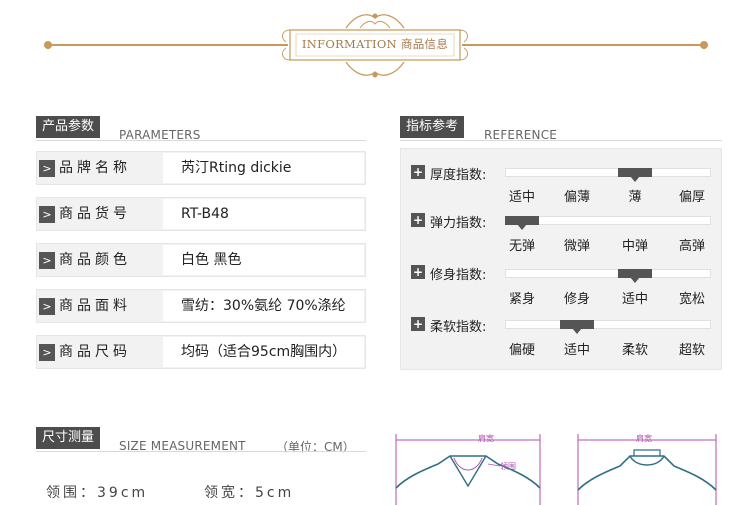 The width and height of the screenshot is (750, 505). What do you see at coordinates (263, 352) in the screenshot?
I see `param-value: 均码（适合95cm胸围内）` at bounding box center [263, 352].